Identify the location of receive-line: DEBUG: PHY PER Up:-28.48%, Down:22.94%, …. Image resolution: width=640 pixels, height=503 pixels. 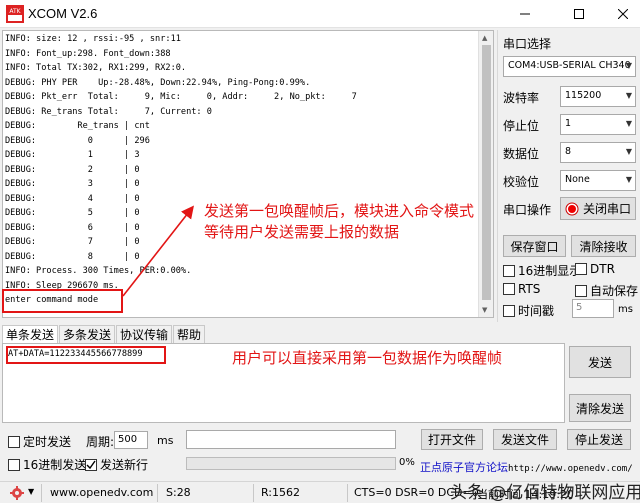
(158, 82).